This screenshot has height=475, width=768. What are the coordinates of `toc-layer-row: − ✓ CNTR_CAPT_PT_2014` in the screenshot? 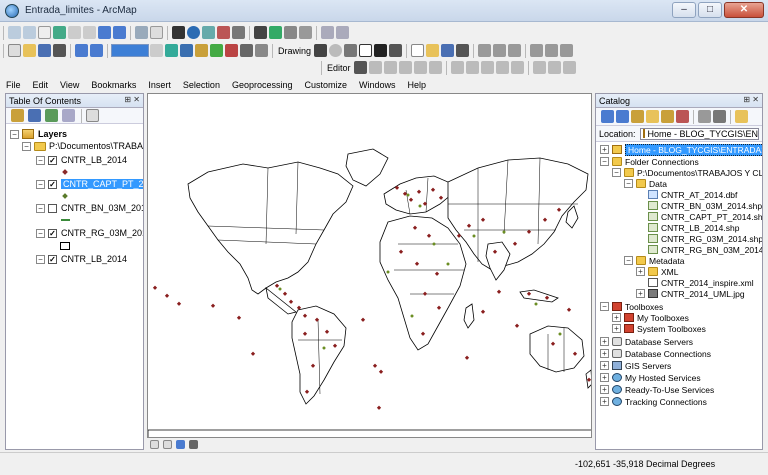 It's located at (89, 184).